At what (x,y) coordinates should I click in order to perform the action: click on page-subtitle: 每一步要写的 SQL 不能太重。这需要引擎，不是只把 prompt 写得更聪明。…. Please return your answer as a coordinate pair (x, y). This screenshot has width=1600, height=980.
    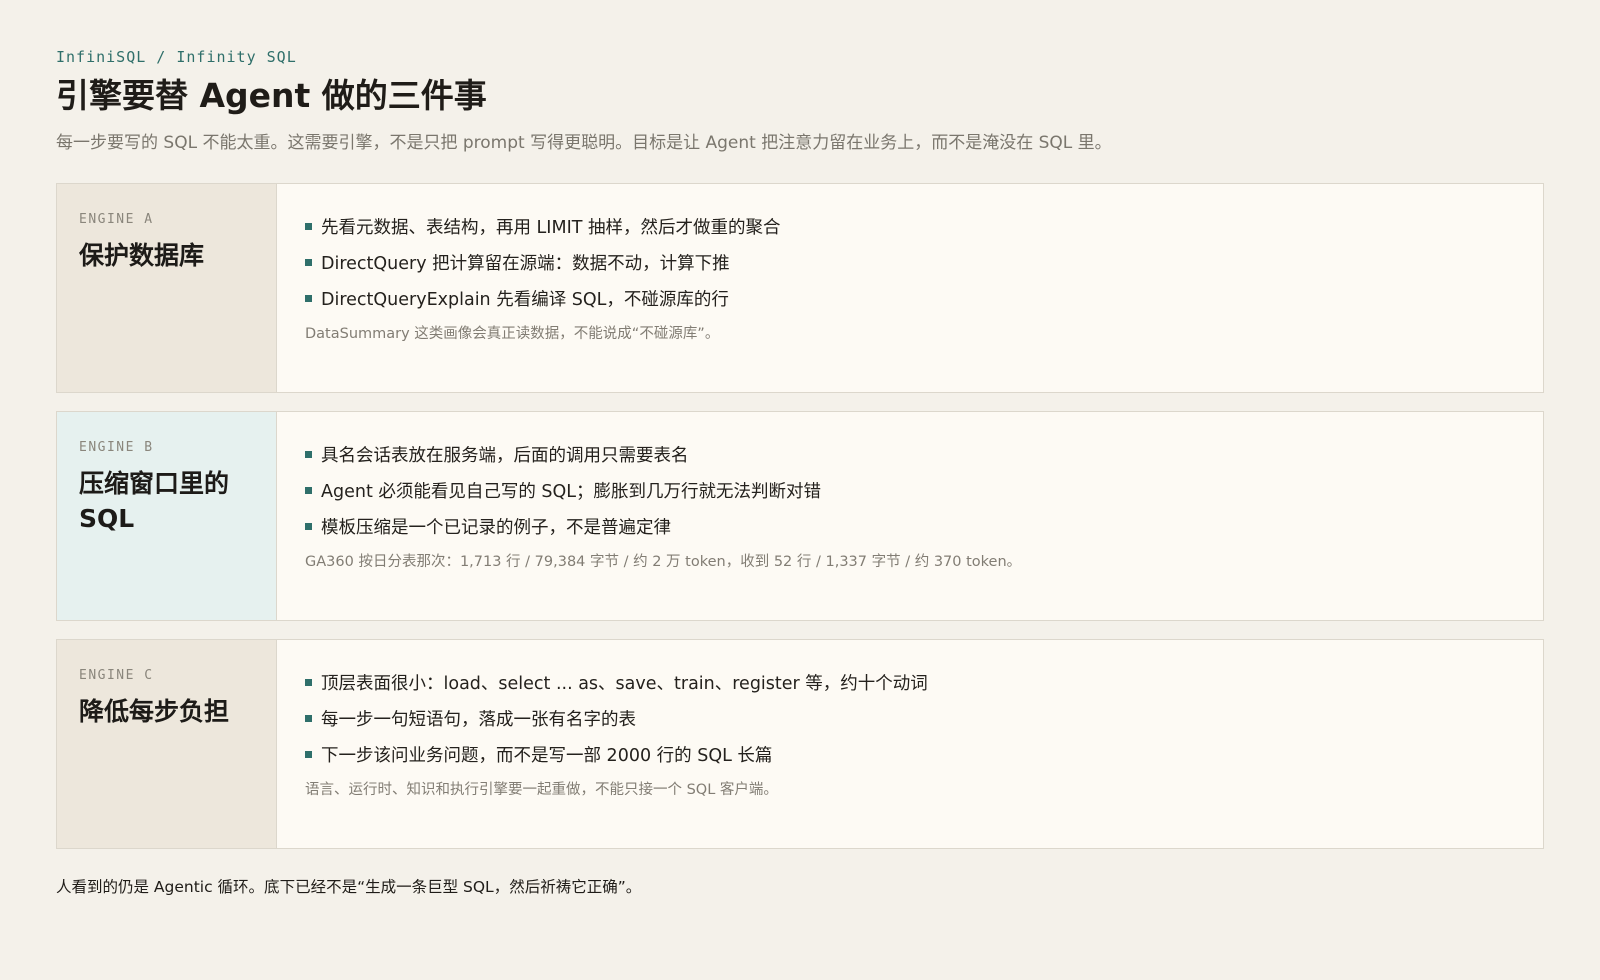
    Looking at the image, I should click on (584, 142).